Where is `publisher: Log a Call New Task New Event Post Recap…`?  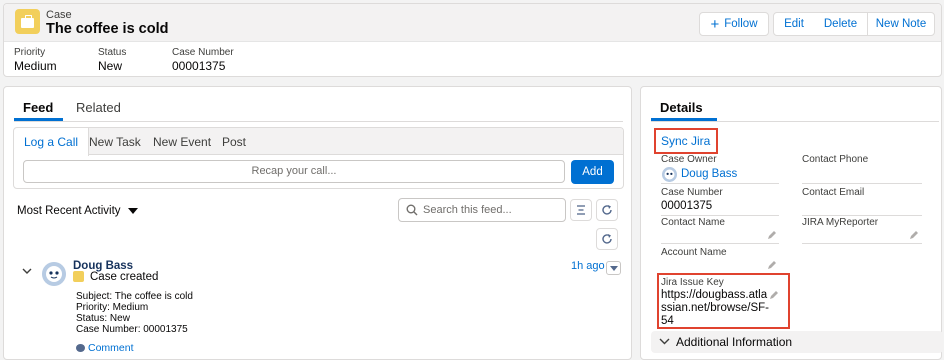
publisher: Log a Call New Task New Event Post Recap… is located at coordinates (318, 158).